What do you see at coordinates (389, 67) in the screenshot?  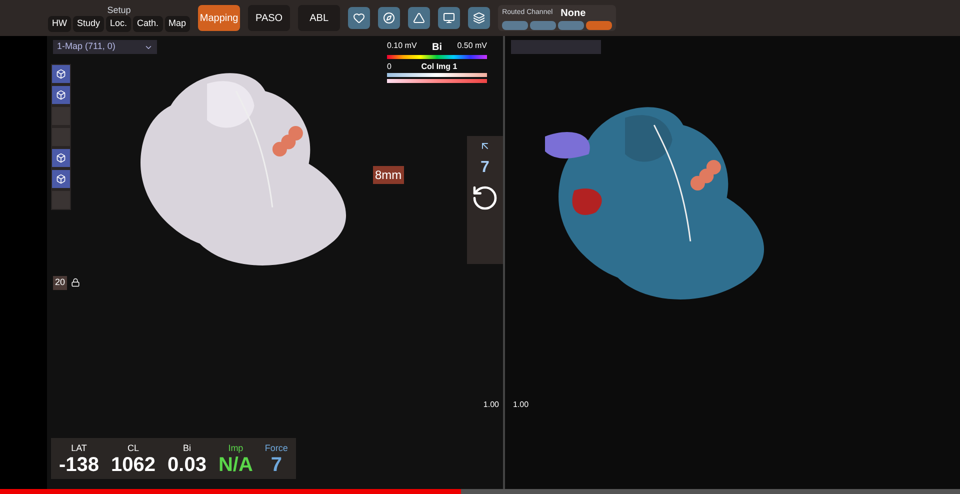 I see `legend-zero: 0` at bounding box center [389, 67].